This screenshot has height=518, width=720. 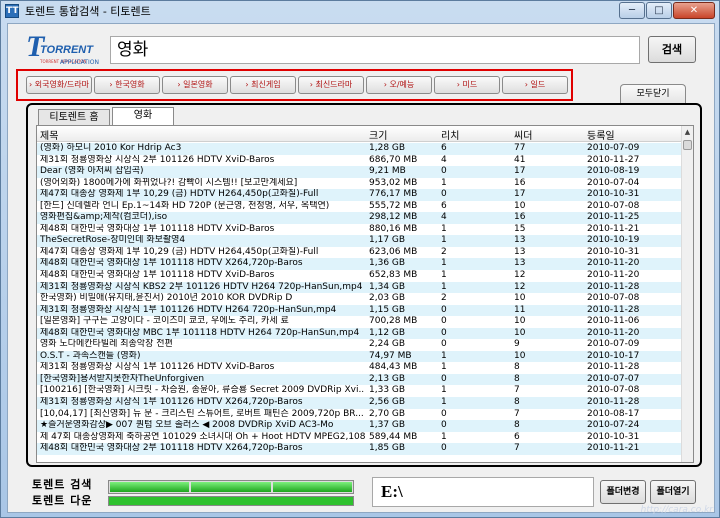 What do you see at coordinates (632, 10) in the screenshot?
I see `minimize-button: ─` at bounding box center [632, 10].